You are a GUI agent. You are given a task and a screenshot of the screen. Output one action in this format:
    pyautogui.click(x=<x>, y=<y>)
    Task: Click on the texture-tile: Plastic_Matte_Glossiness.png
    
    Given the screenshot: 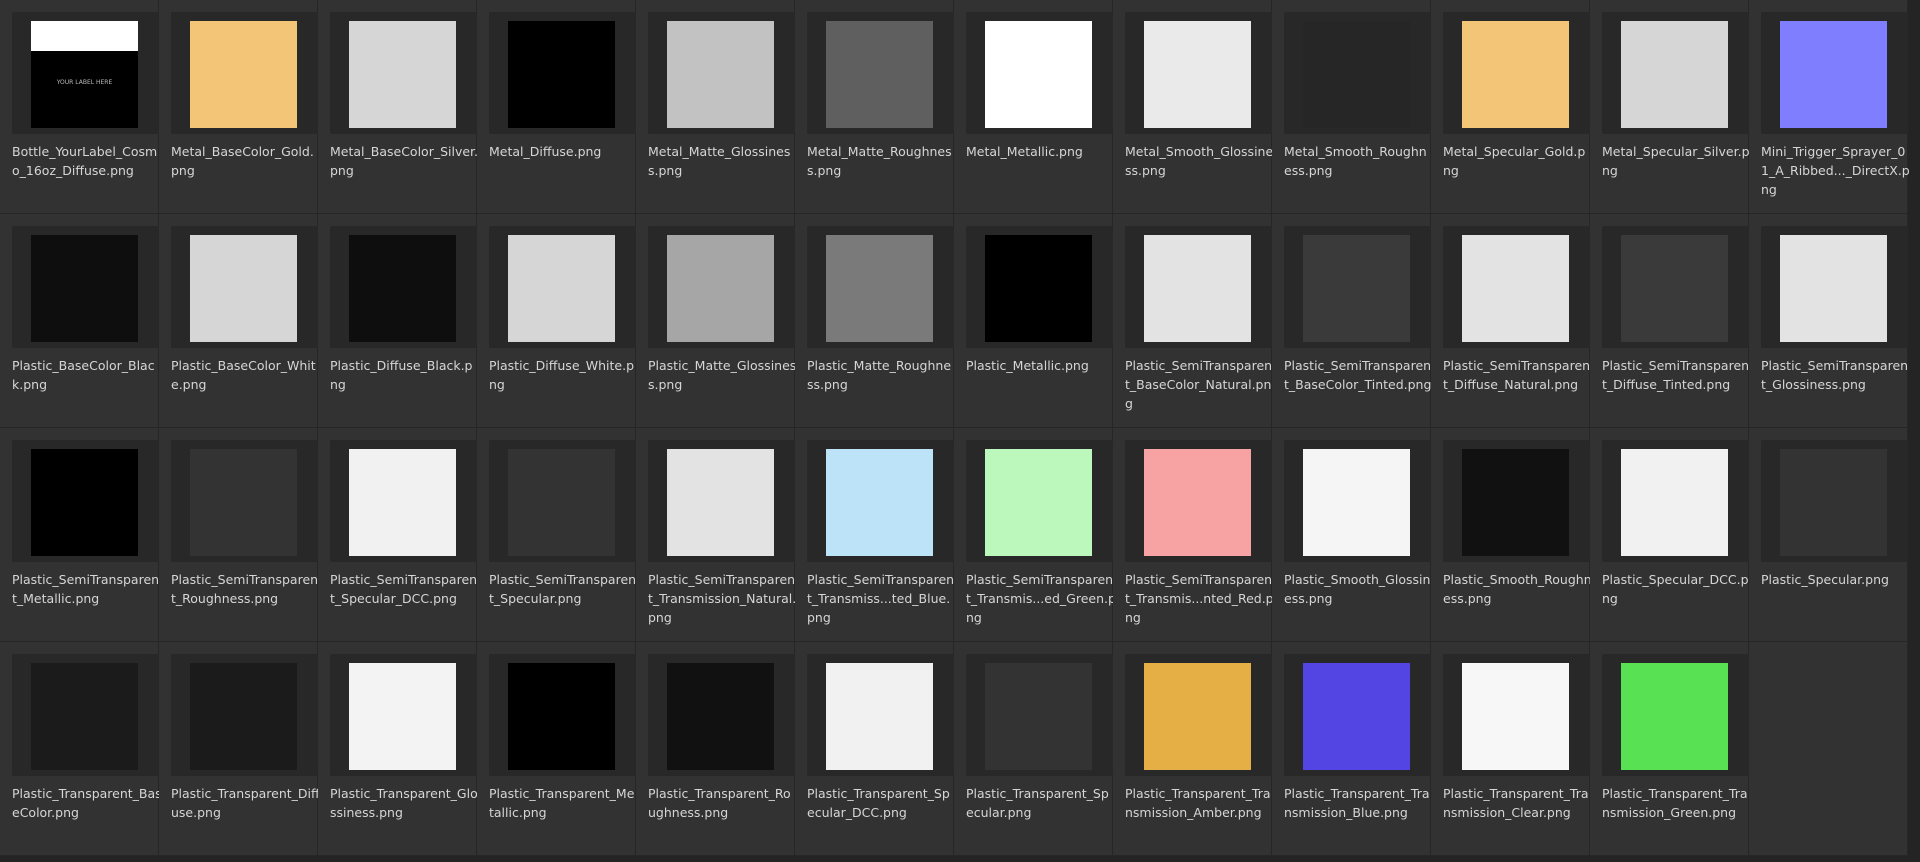 What is the action you would take?
    pyautogui.click(x=716, y=321)
    